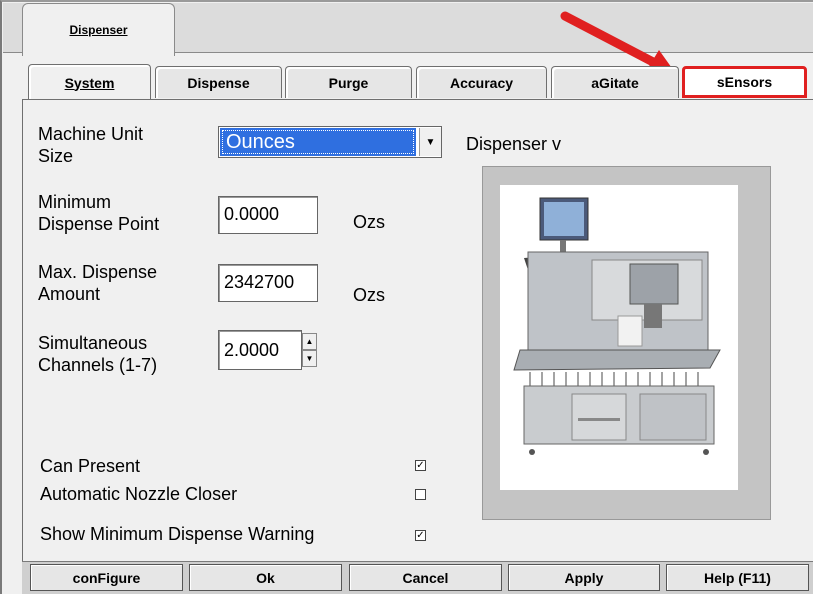 This screenshot has height=594, width=813. I want to click on ok-button-label: Ok, so click(265, 577).